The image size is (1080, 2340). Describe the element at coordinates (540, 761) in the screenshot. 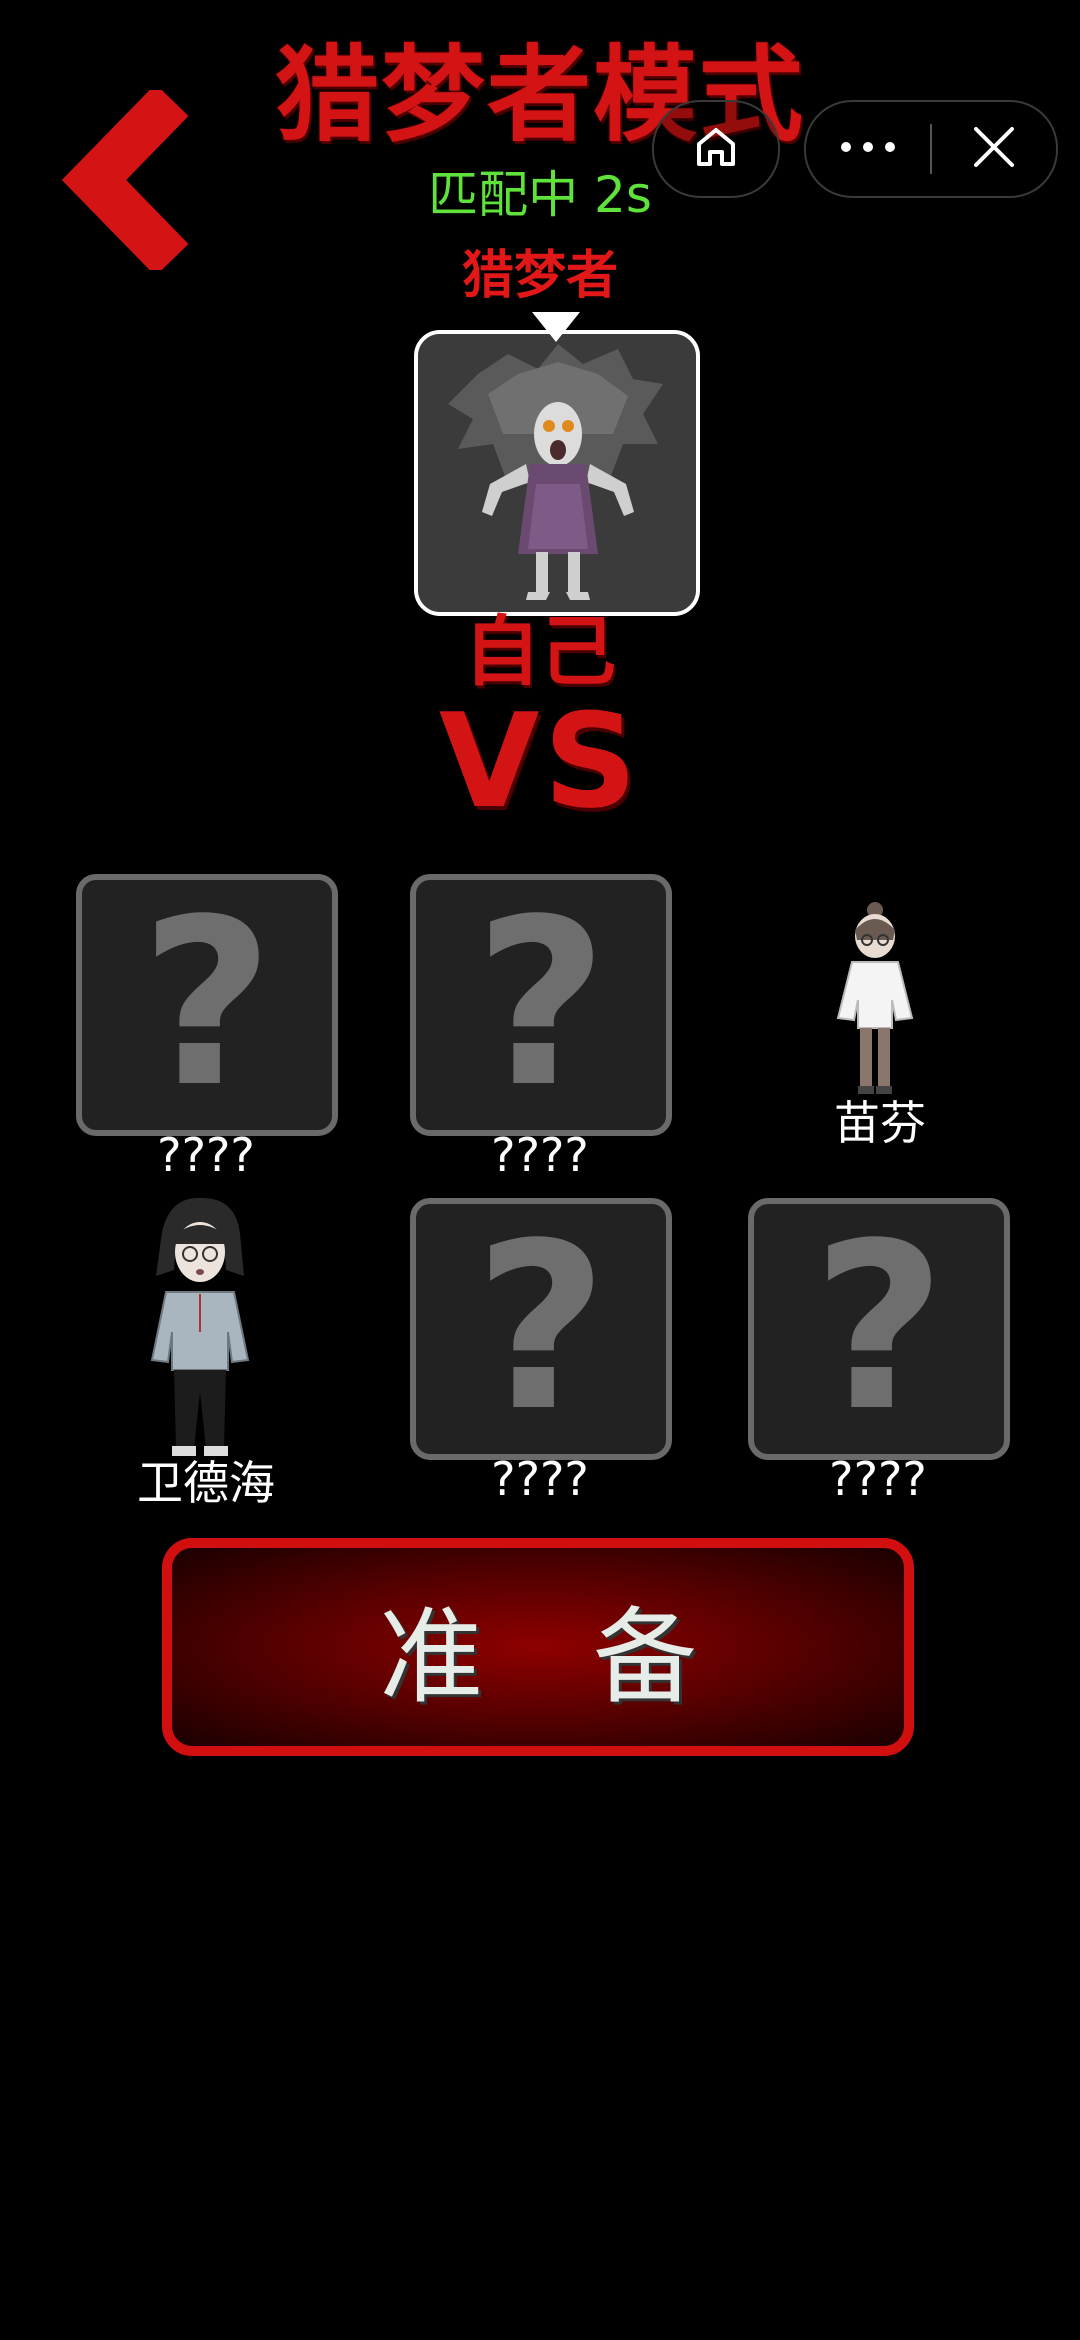

I see `versus-label: VS` at that location.